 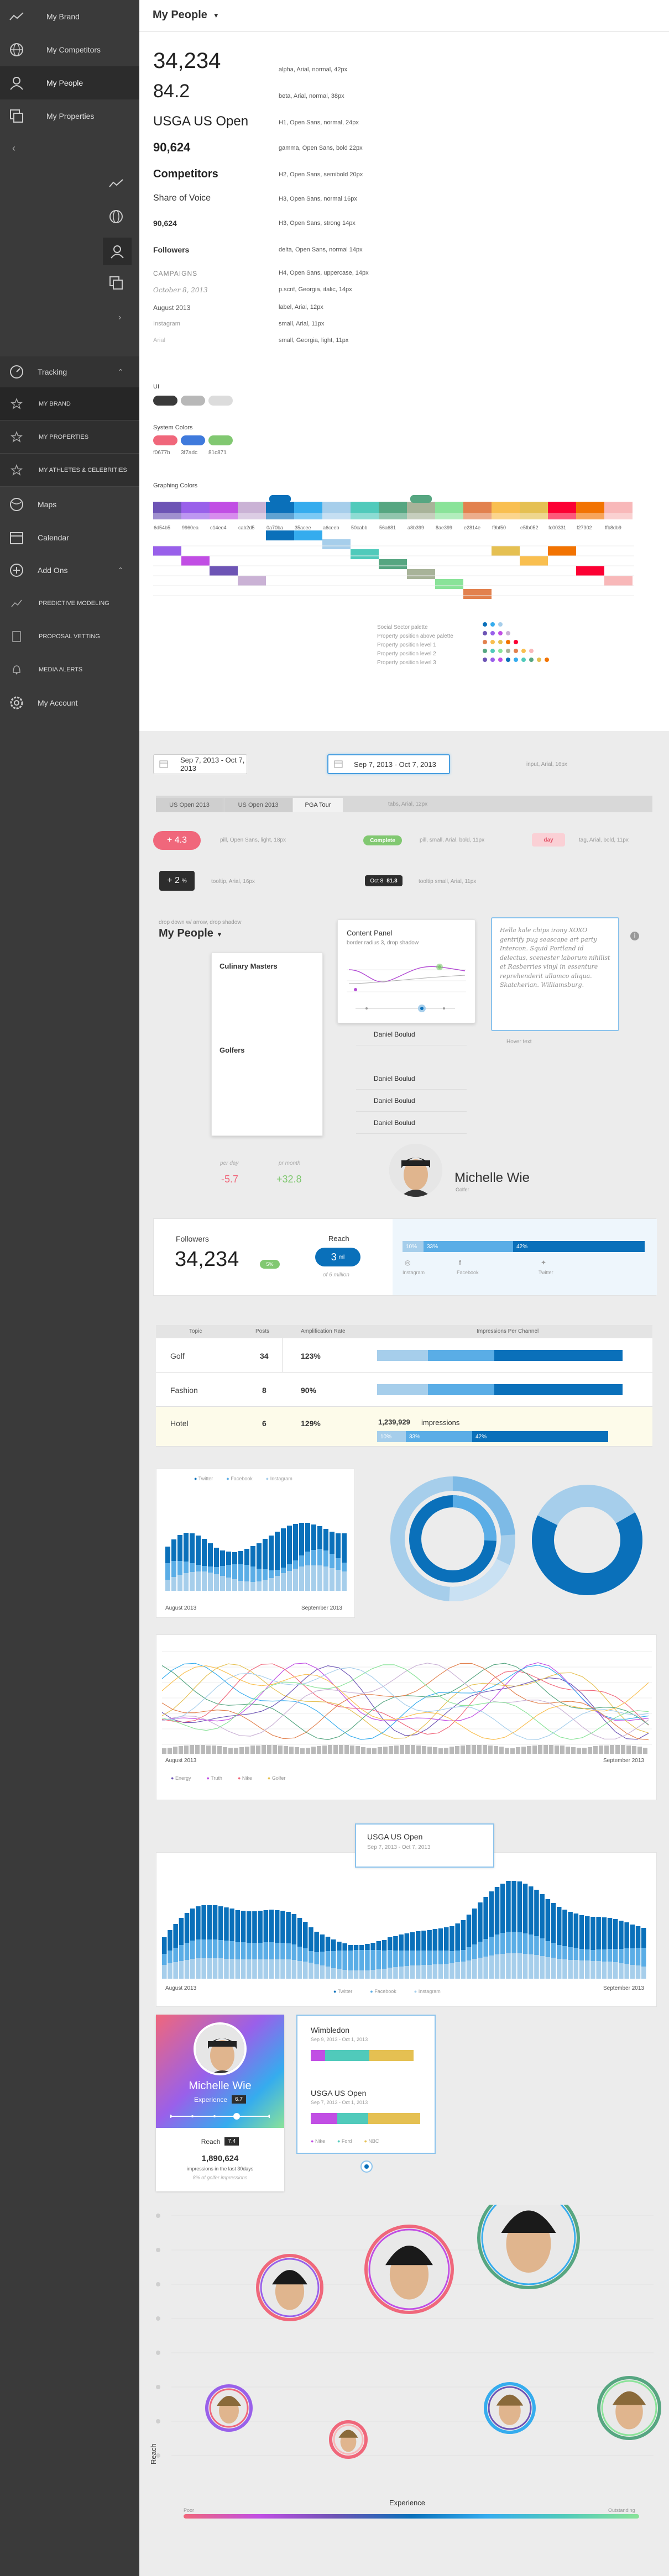 What do you see at coordinates (200, 764) in the screenshot?
I see `date-range-input: Sep 7, 2013 - Oct 7, 2013` at bounding box center [200, 764].